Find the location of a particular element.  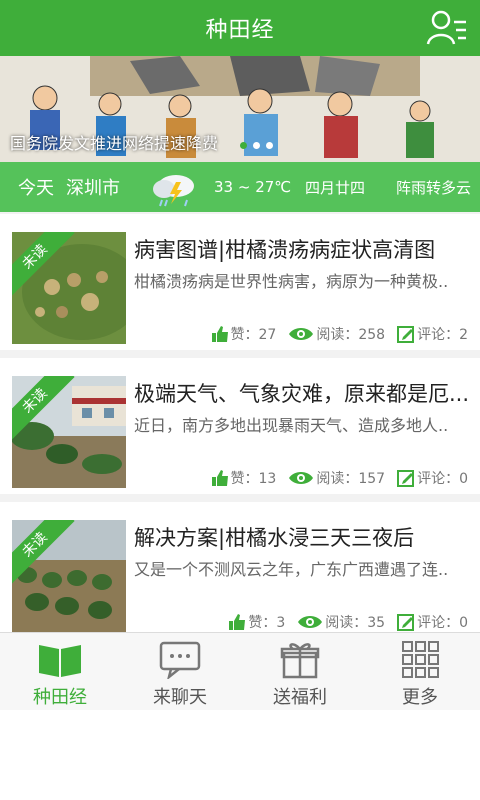

weather-bar: 今天 深圳市 33 ~ 27℃ 四月廿四 阵雨转多云 is located at coordinates (240, 187).